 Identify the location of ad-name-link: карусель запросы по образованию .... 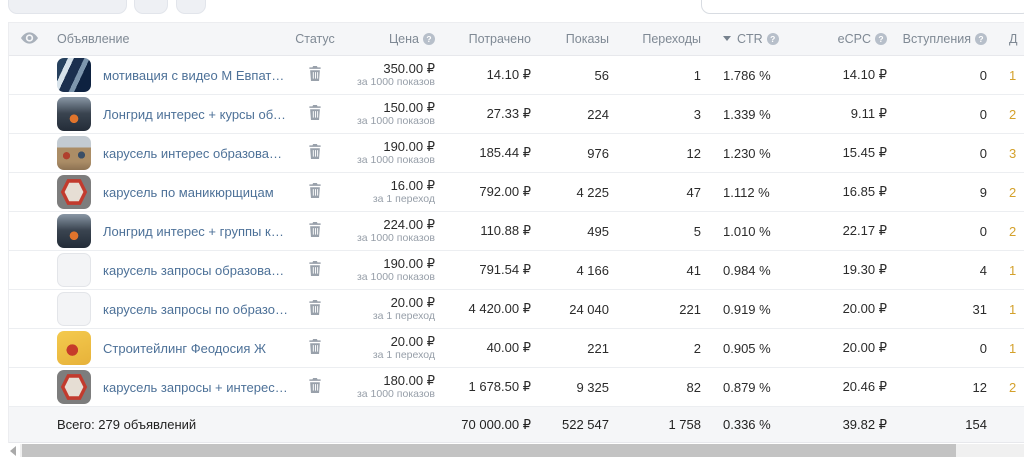
(196, 309).